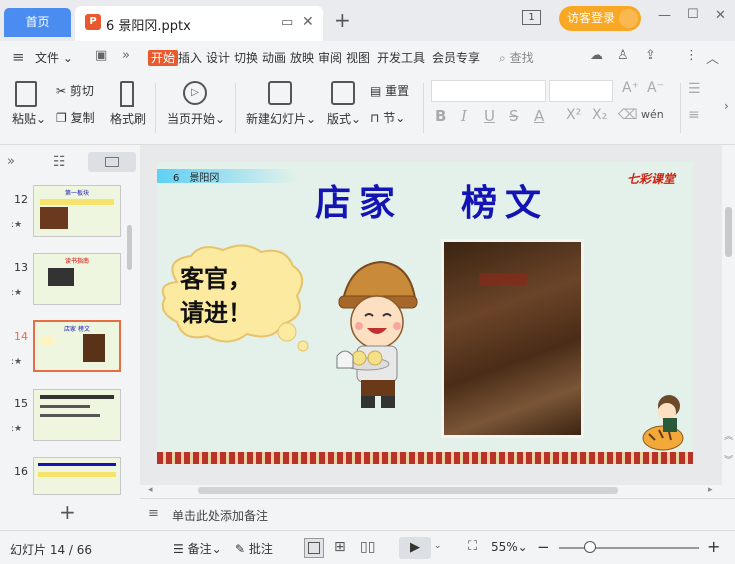 This screenshot has width=735, height=564. I want to click on scroll-right-icon: ▸, so click(710, 490).